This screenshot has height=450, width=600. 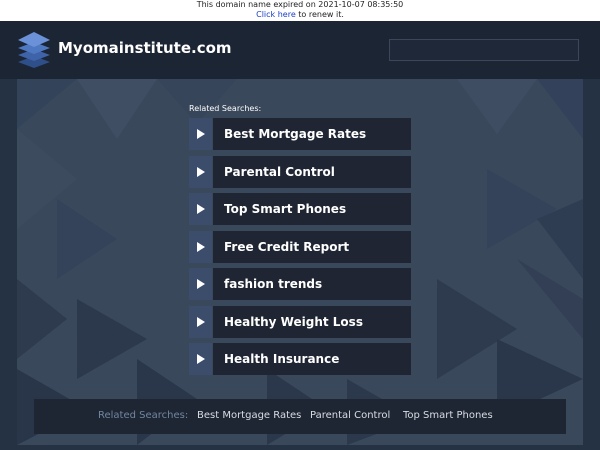 I want to click on related-link-label: Parental Control, so click(x=312, y=171).